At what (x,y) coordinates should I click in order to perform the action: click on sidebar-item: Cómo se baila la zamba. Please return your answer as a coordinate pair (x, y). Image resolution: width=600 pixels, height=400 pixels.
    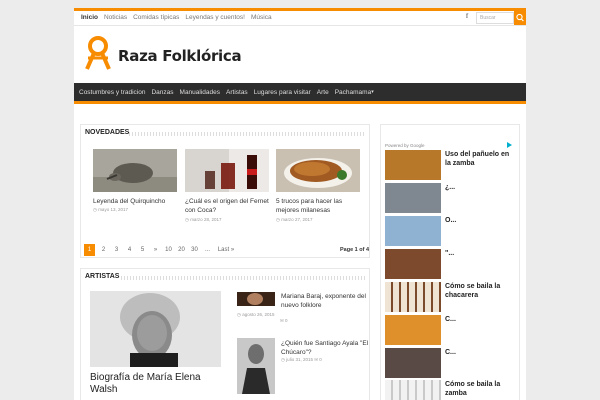
    Looking at the image, I should click on (480, 389).